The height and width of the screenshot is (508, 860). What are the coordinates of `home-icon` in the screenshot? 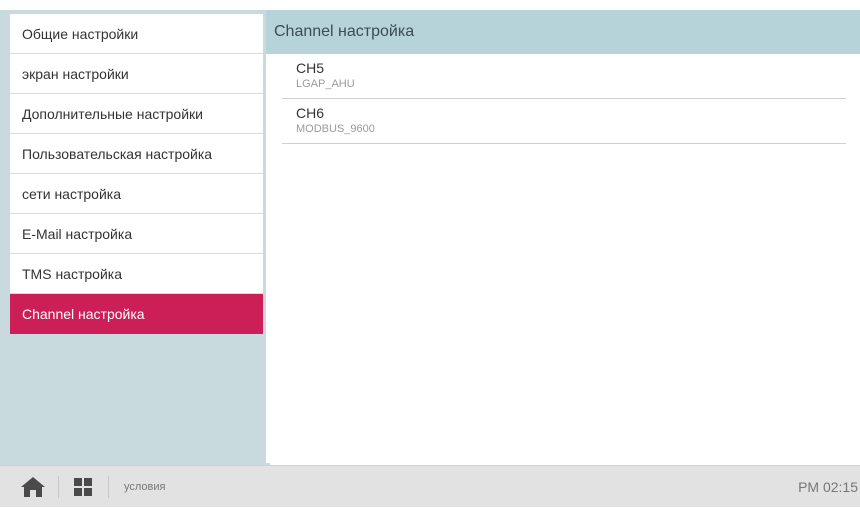 It's located at (33, 487).